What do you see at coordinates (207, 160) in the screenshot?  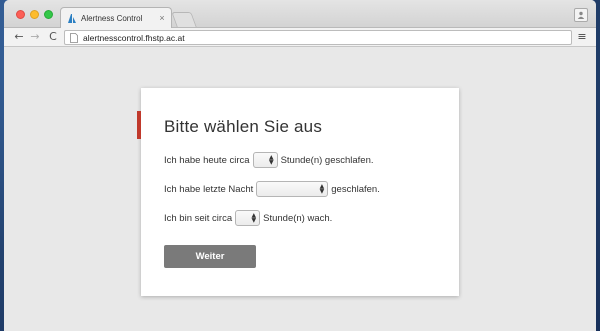 I see `sleep-today-label: Ich habe heute circa` at bounding box center [207, 160].